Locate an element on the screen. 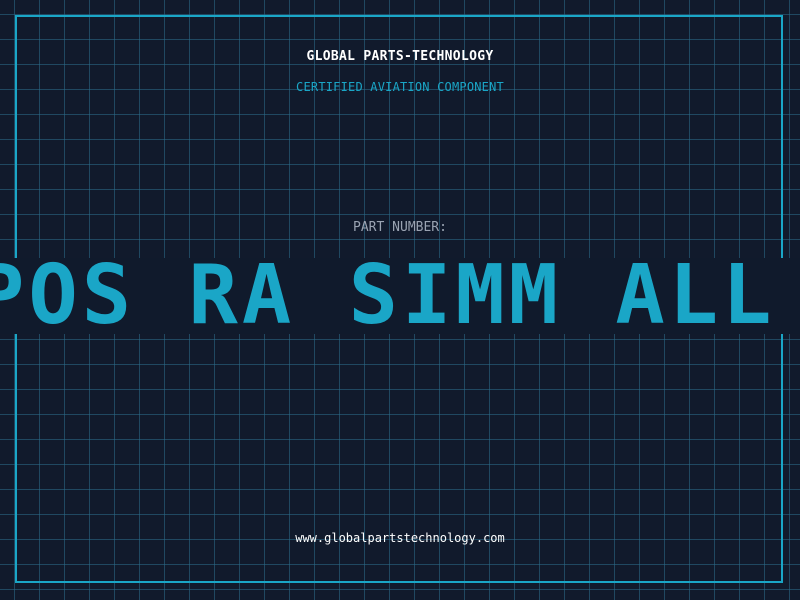 The image size is (800, 600). part-number-band: POS RA SIMM ALL PLA is located at coordinates (400, 296).